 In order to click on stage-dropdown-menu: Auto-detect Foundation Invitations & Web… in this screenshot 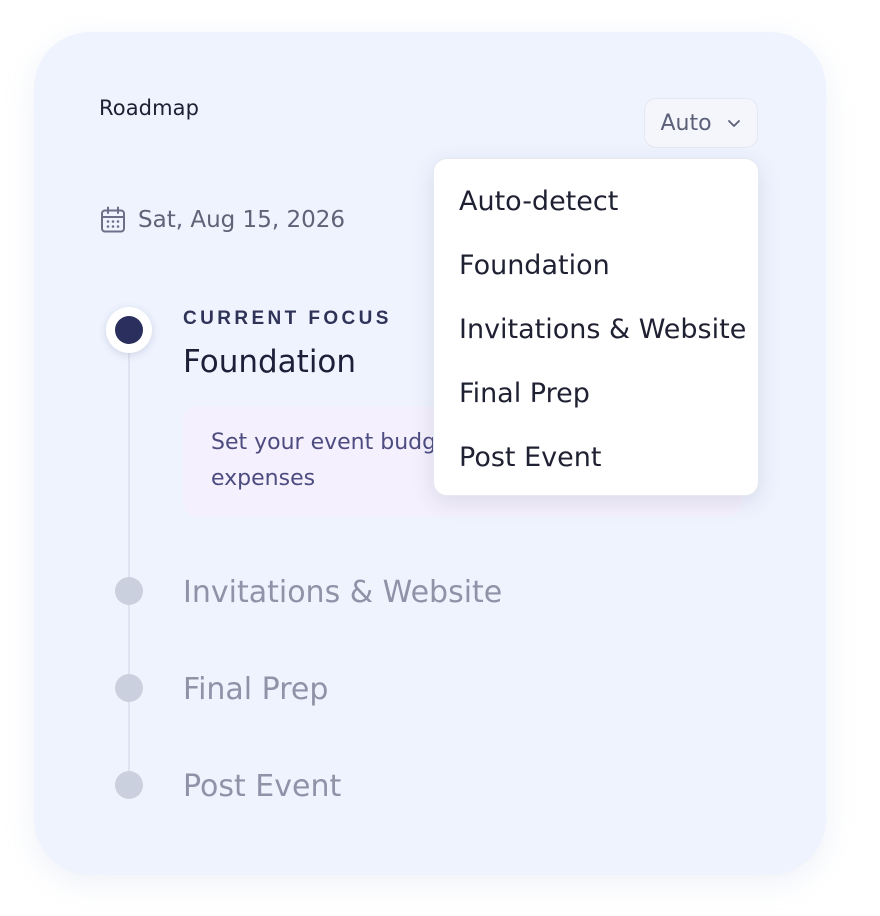, I will do `click(596, 327)`.